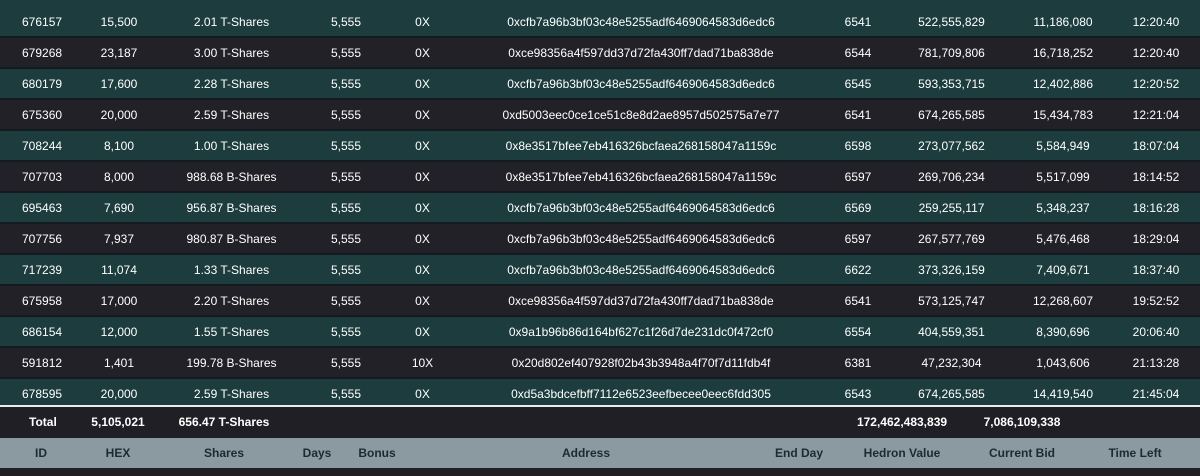  What do you see at coordinates (1134, 453) in the screenshot?
I see `column-header-time-left: Time Left` at bounding box center [1134, 453].